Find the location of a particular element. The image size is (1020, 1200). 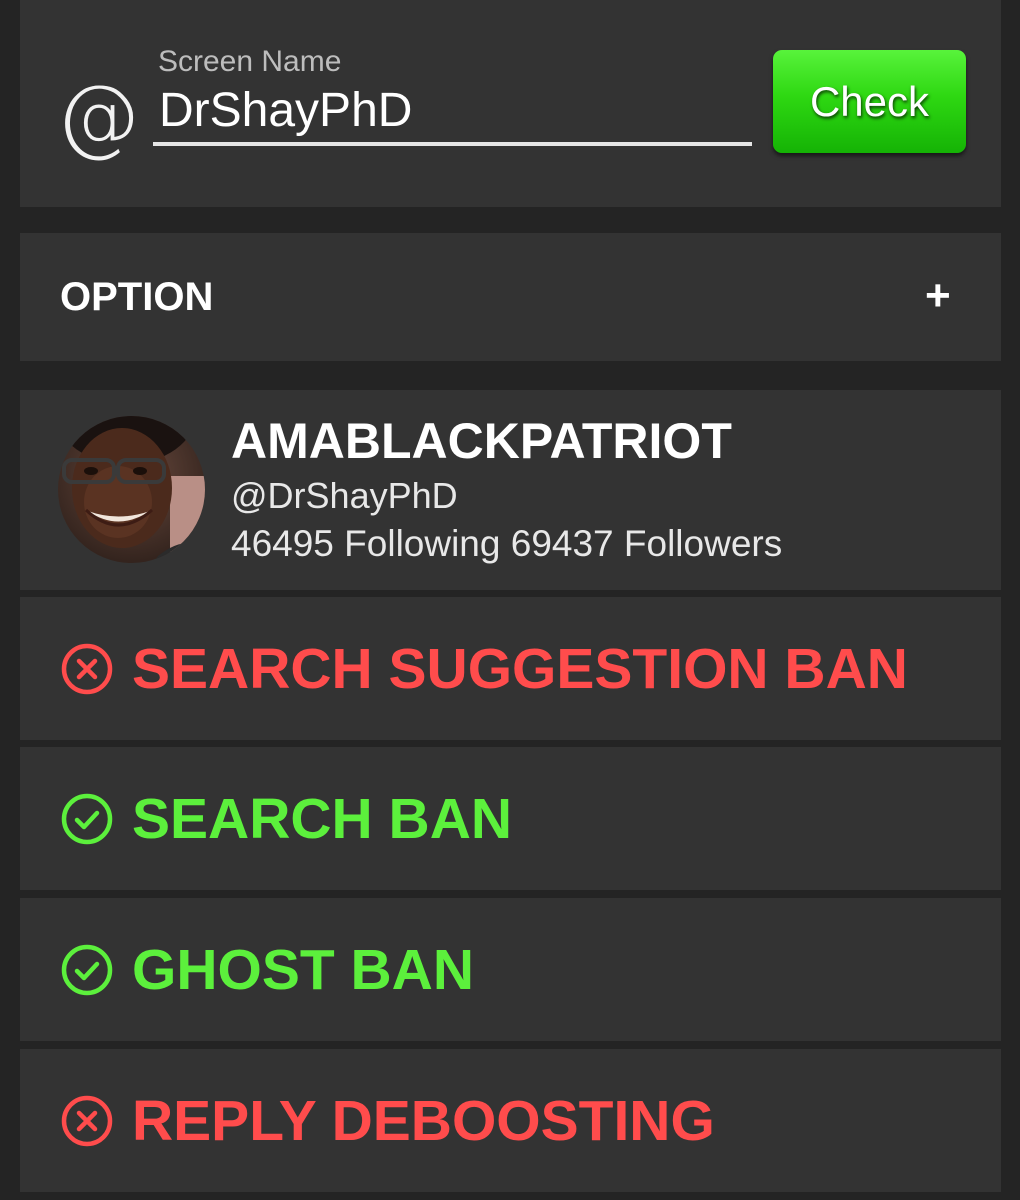

result-search-suggestion-ban: SEARCH SUGGESTION BAN is located at coordinates (510, 668).